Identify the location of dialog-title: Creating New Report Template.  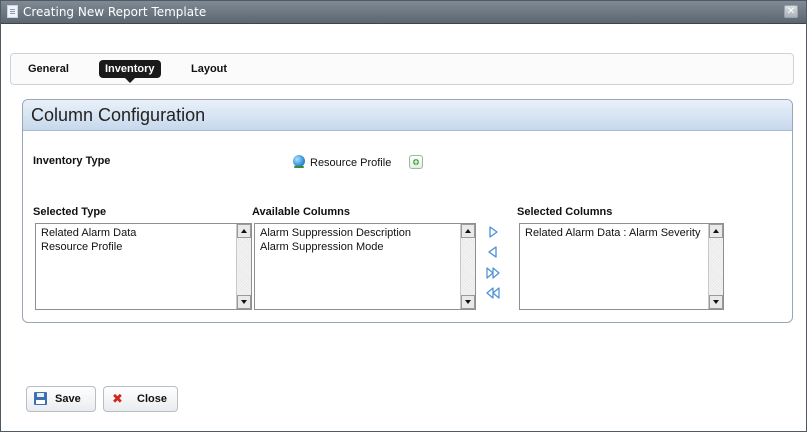
(115, 12).